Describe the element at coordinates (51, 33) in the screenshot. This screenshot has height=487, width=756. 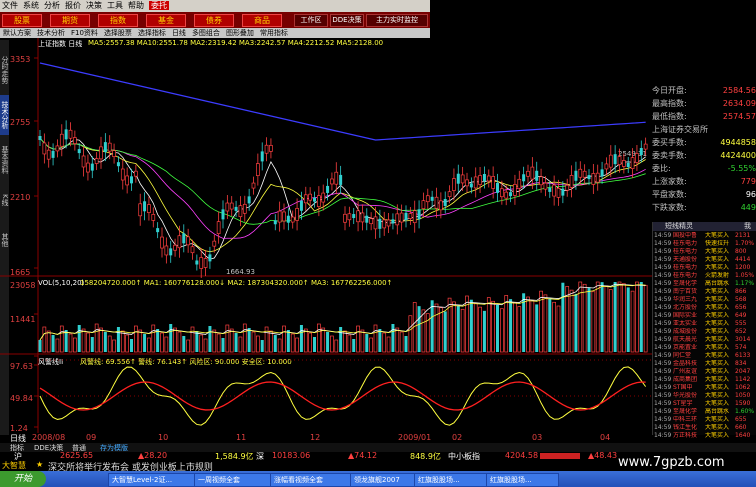
I see `toolbar-tech-analysis: 技术分析` at that location.